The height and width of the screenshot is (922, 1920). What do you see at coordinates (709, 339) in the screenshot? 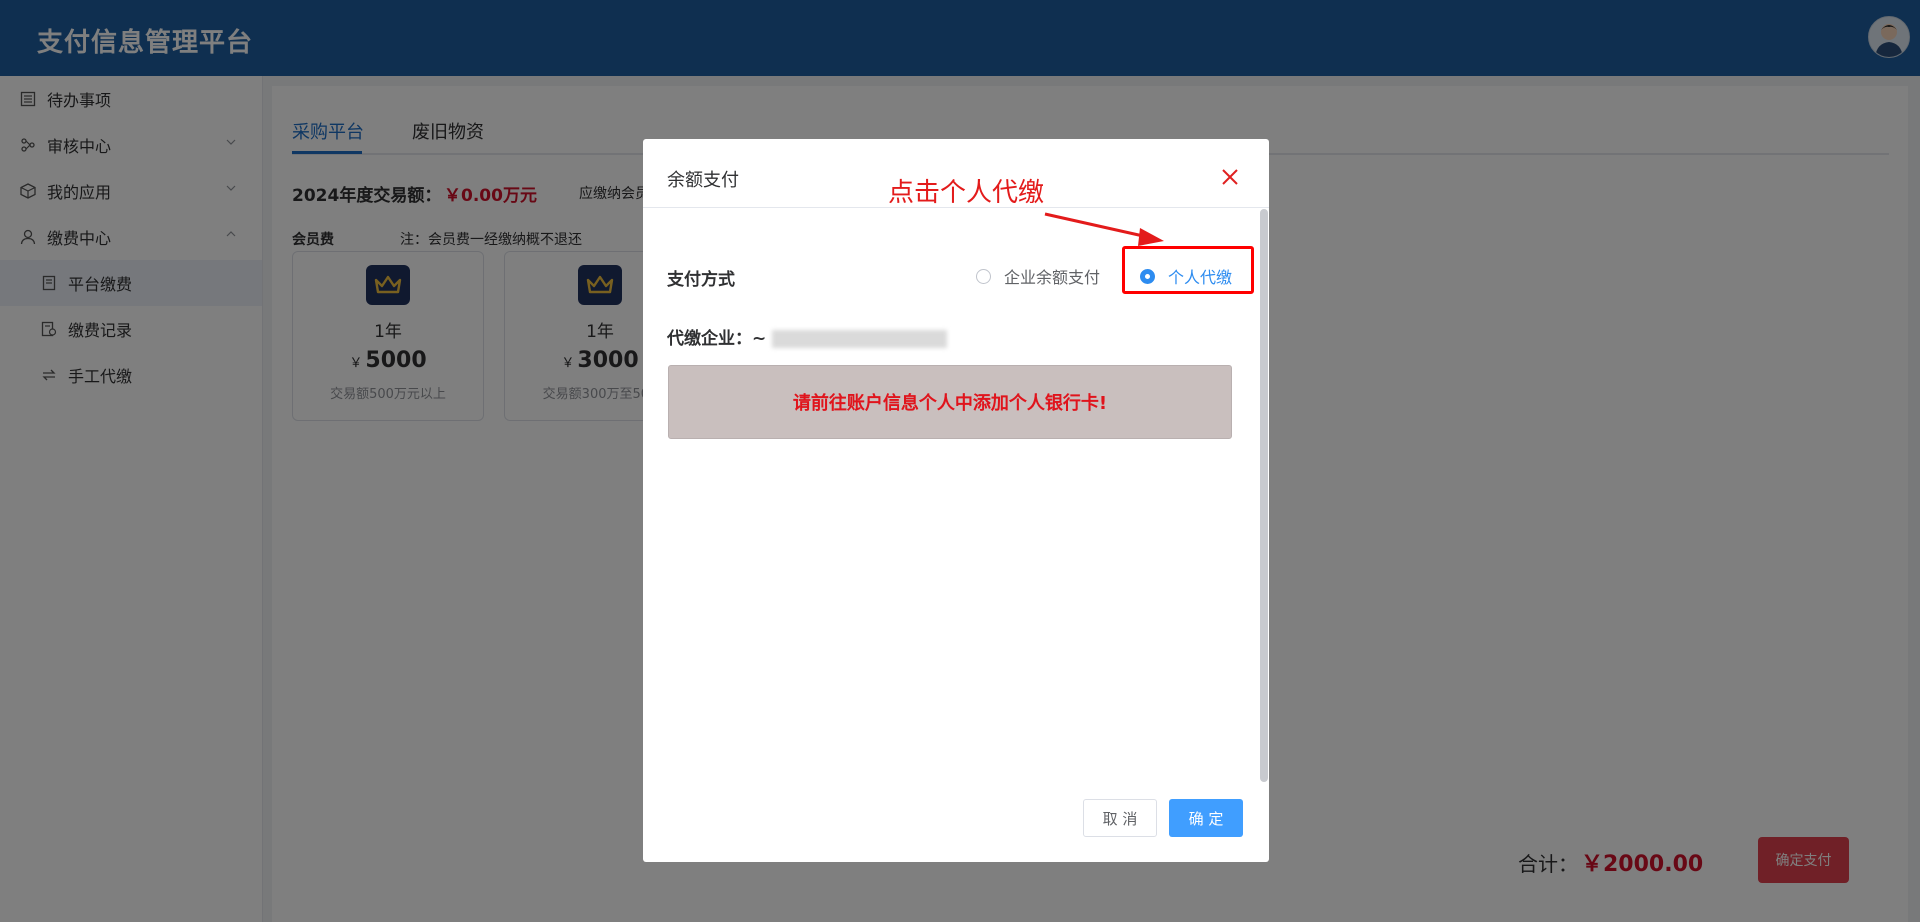
I see `company-label-text: 代缴企业：` at bounding box center [709, 339].